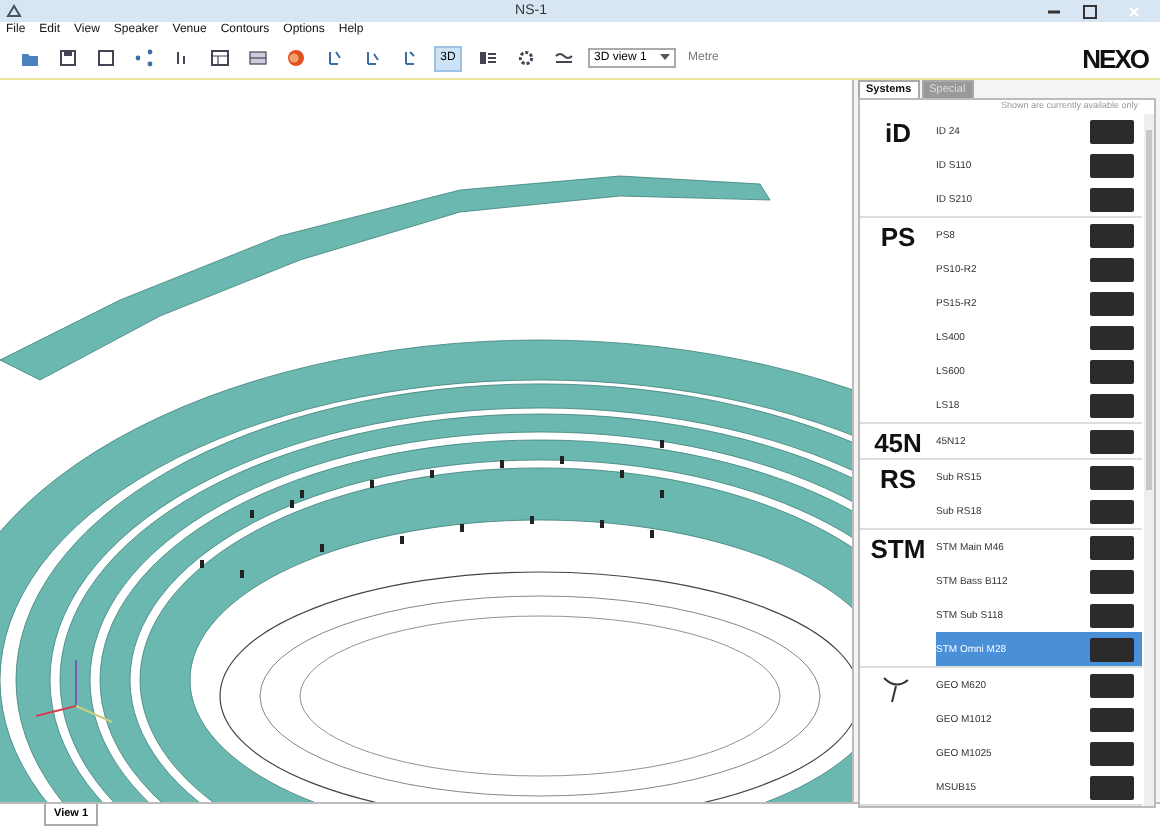  What do you see at coordinates (1149, 460) in the screenshot?
I see `scrollbar` at bounding box center [1149, 460].